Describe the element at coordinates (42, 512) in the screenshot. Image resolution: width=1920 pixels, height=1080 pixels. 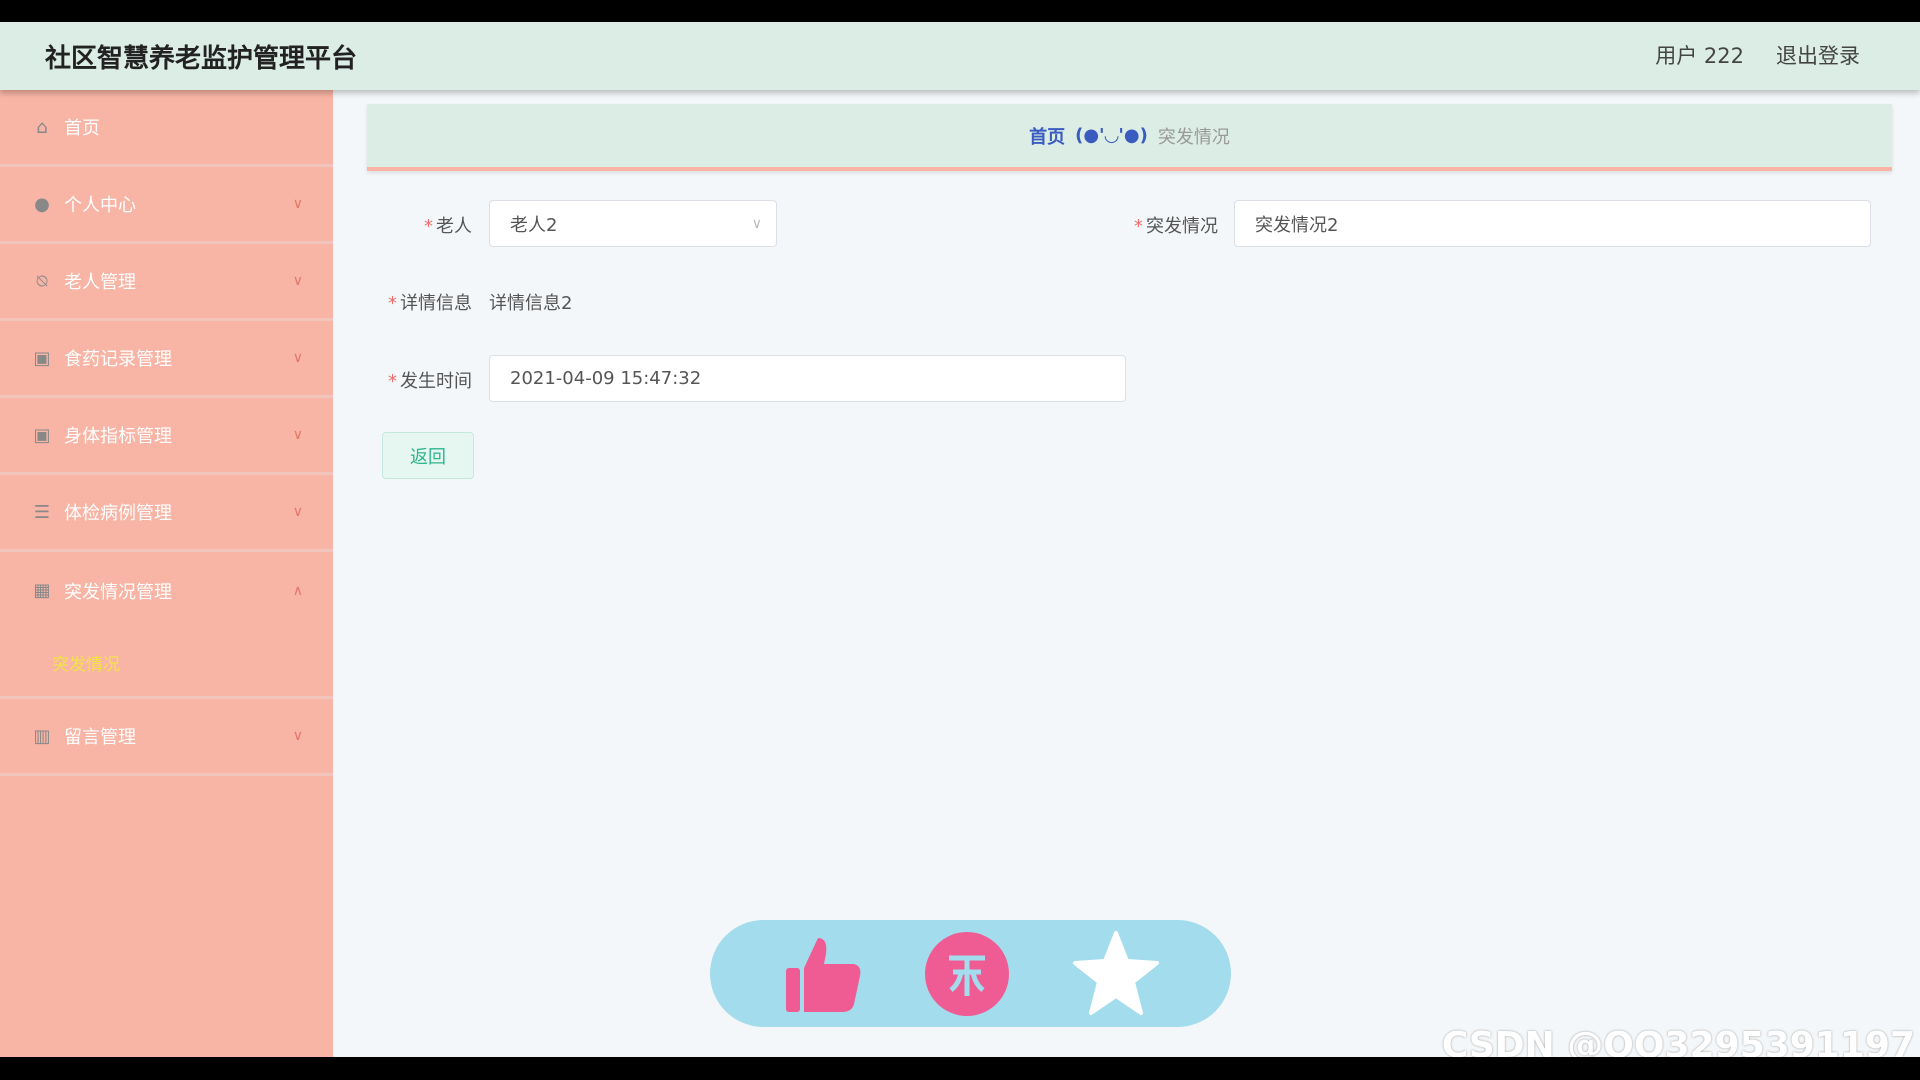
I see `menu-icon: ☰` at that location.